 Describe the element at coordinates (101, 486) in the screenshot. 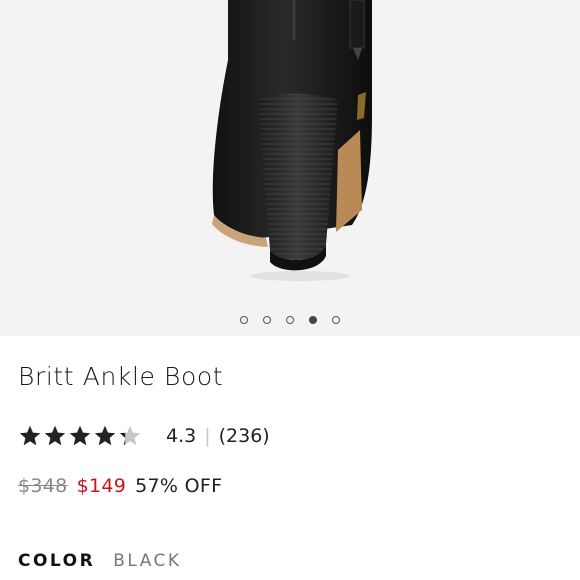

I see `sale-price: $149` at that location.